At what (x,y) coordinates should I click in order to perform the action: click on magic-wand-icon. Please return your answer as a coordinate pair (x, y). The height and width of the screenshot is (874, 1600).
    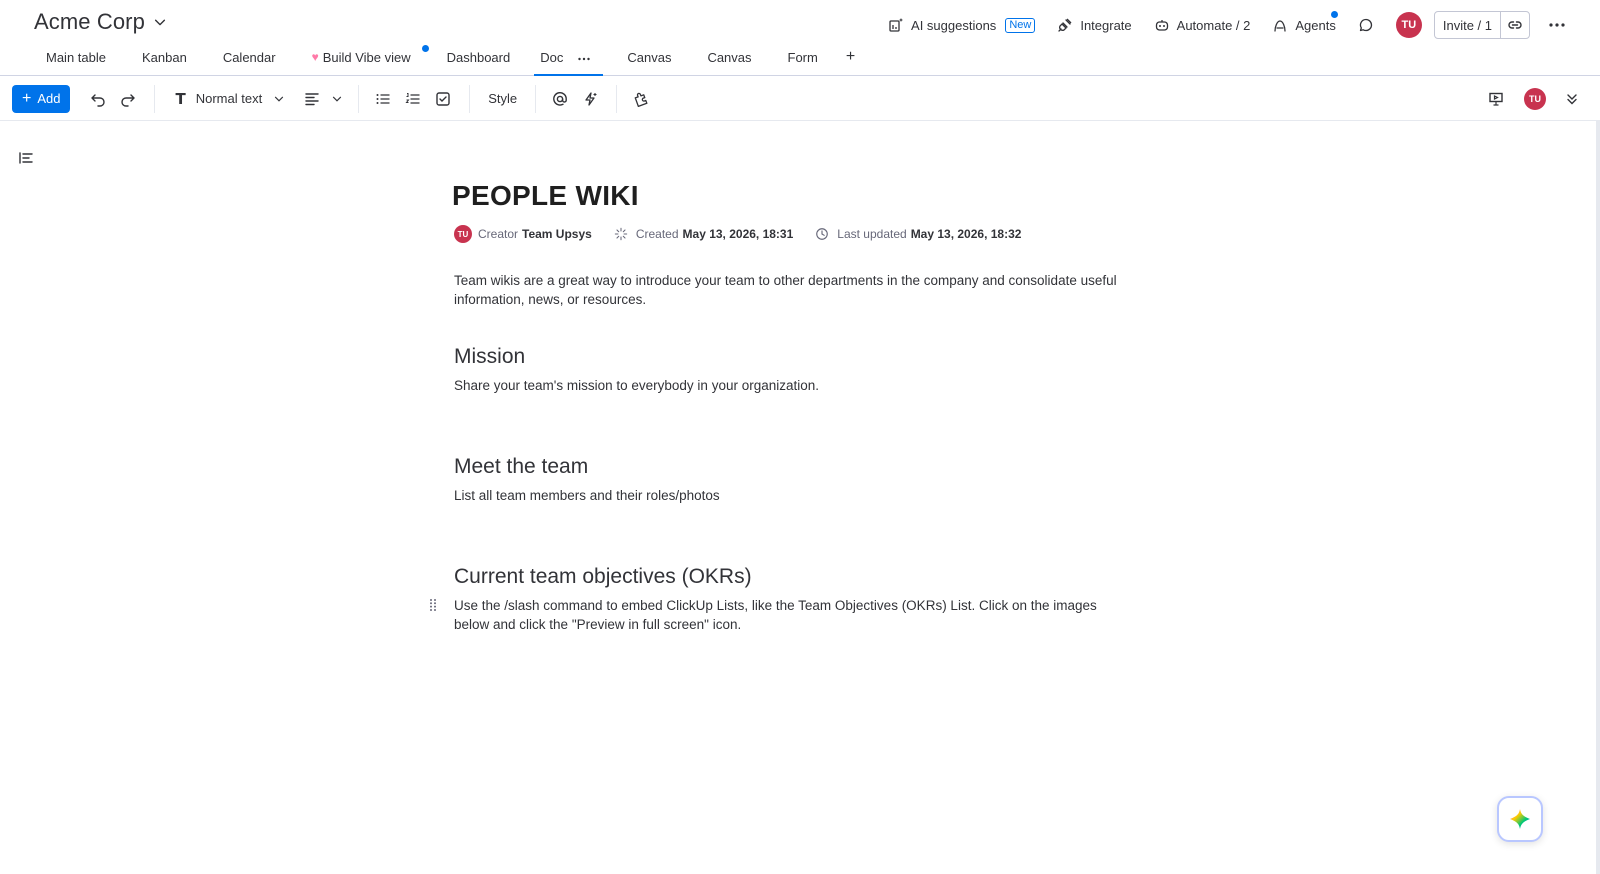
    Looking at the image, I should click on (591, 98).